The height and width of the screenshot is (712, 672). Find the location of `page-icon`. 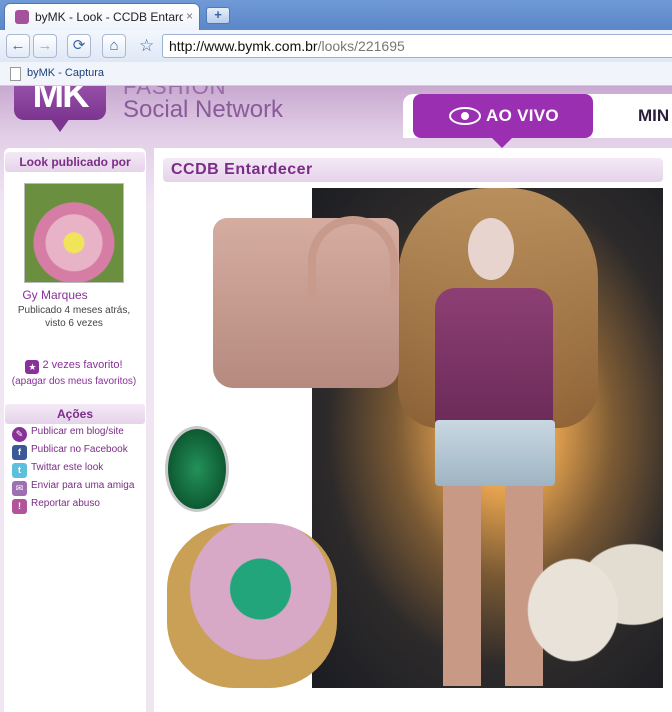

page-icon is located at coordinates (15, 74).